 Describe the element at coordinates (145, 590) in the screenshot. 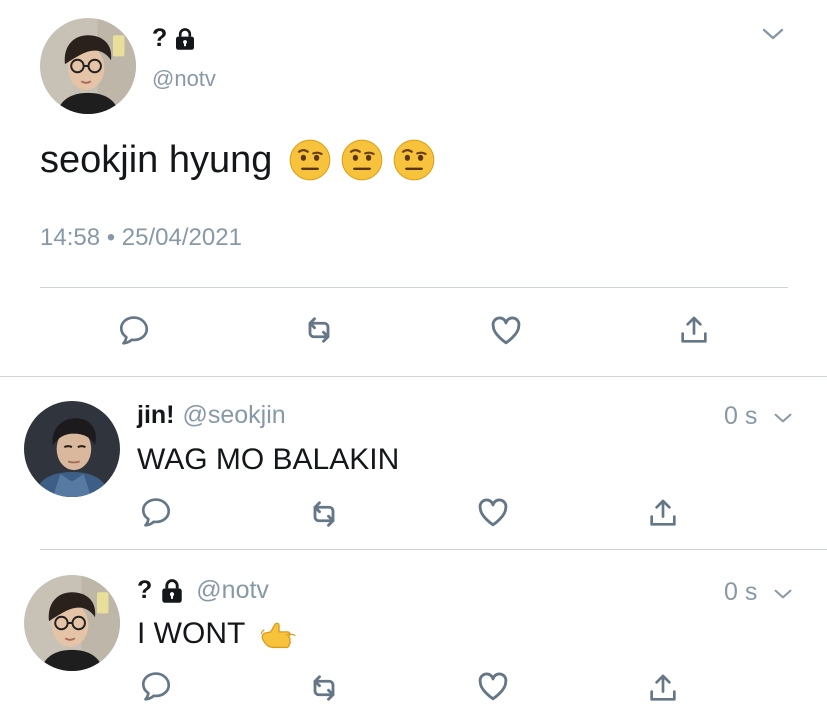

I see `reply-display-name: ?` at that location.